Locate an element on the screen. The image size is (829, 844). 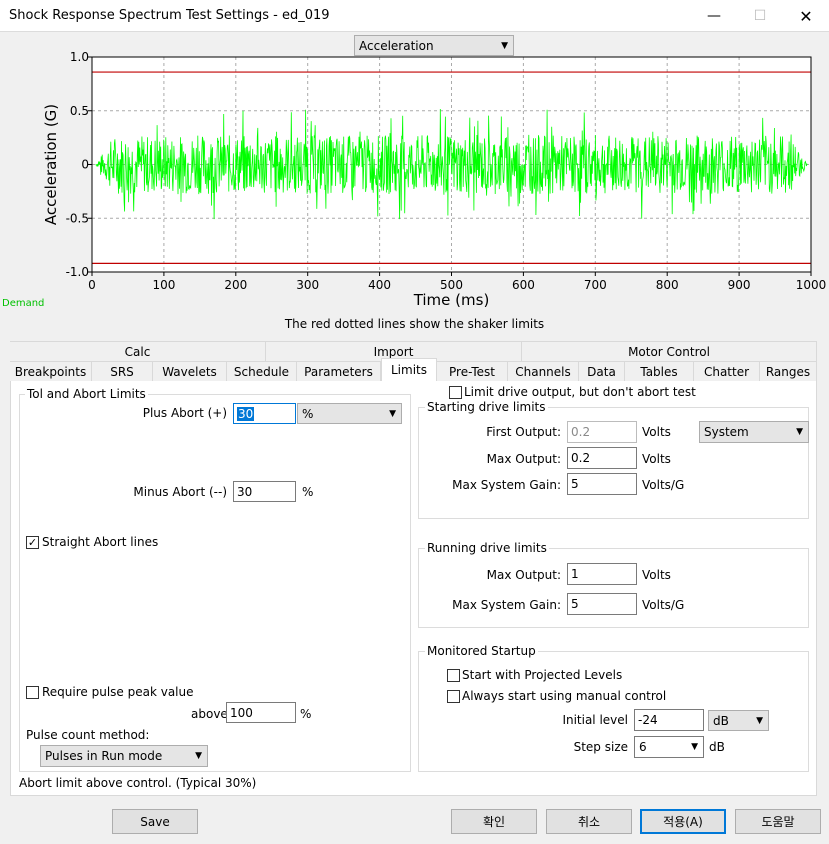
save-button: Save is located at coordinates (155, 821).